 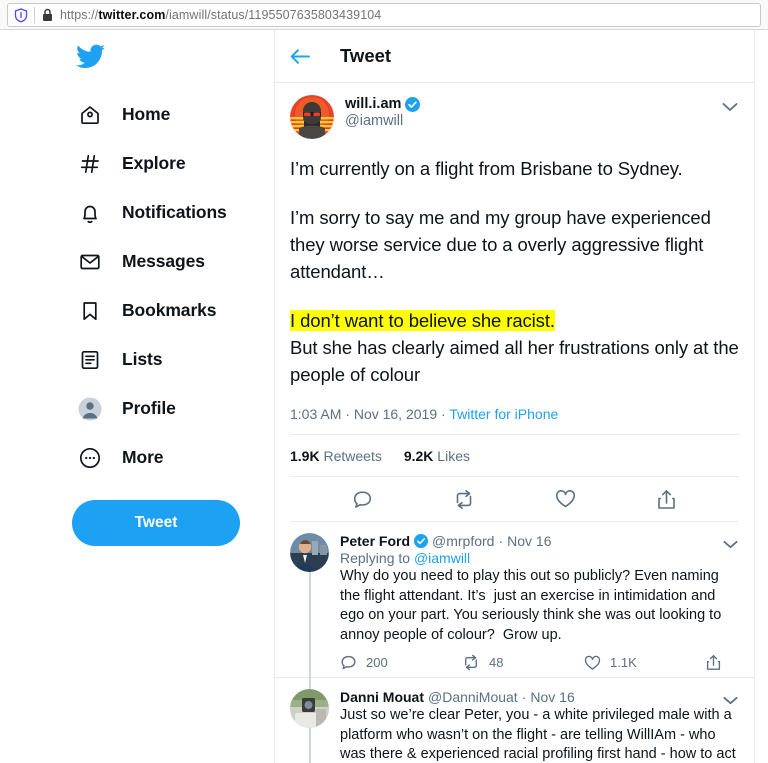 I want to click on person-icon, so click(x=90, y=409).